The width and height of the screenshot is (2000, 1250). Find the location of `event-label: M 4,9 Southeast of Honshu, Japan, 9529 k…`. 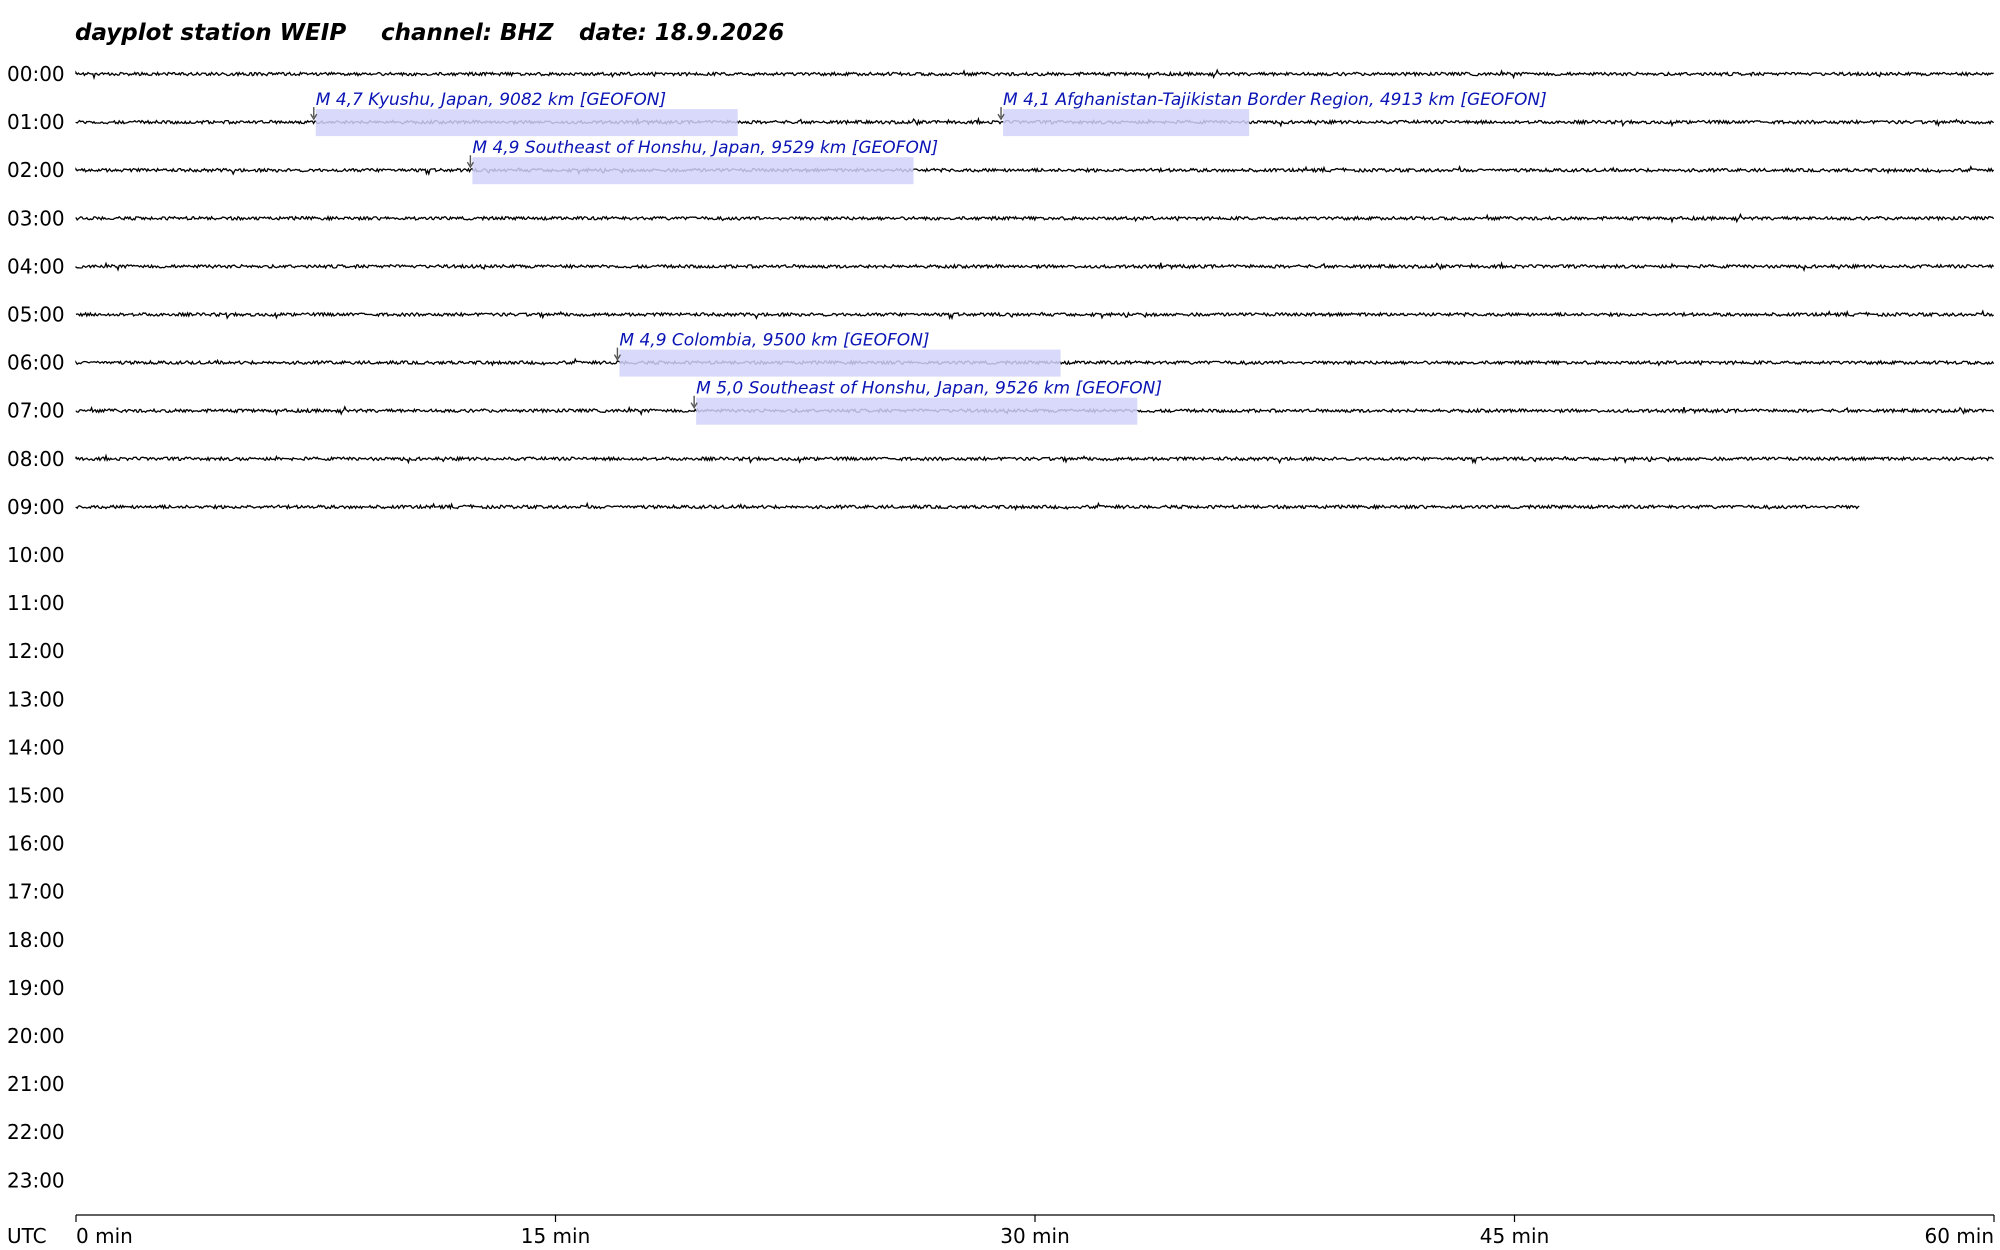

event-label: M 4,9 Southeast of Honshu, Japan, 9529 k… is located at coordinates (705, 148).